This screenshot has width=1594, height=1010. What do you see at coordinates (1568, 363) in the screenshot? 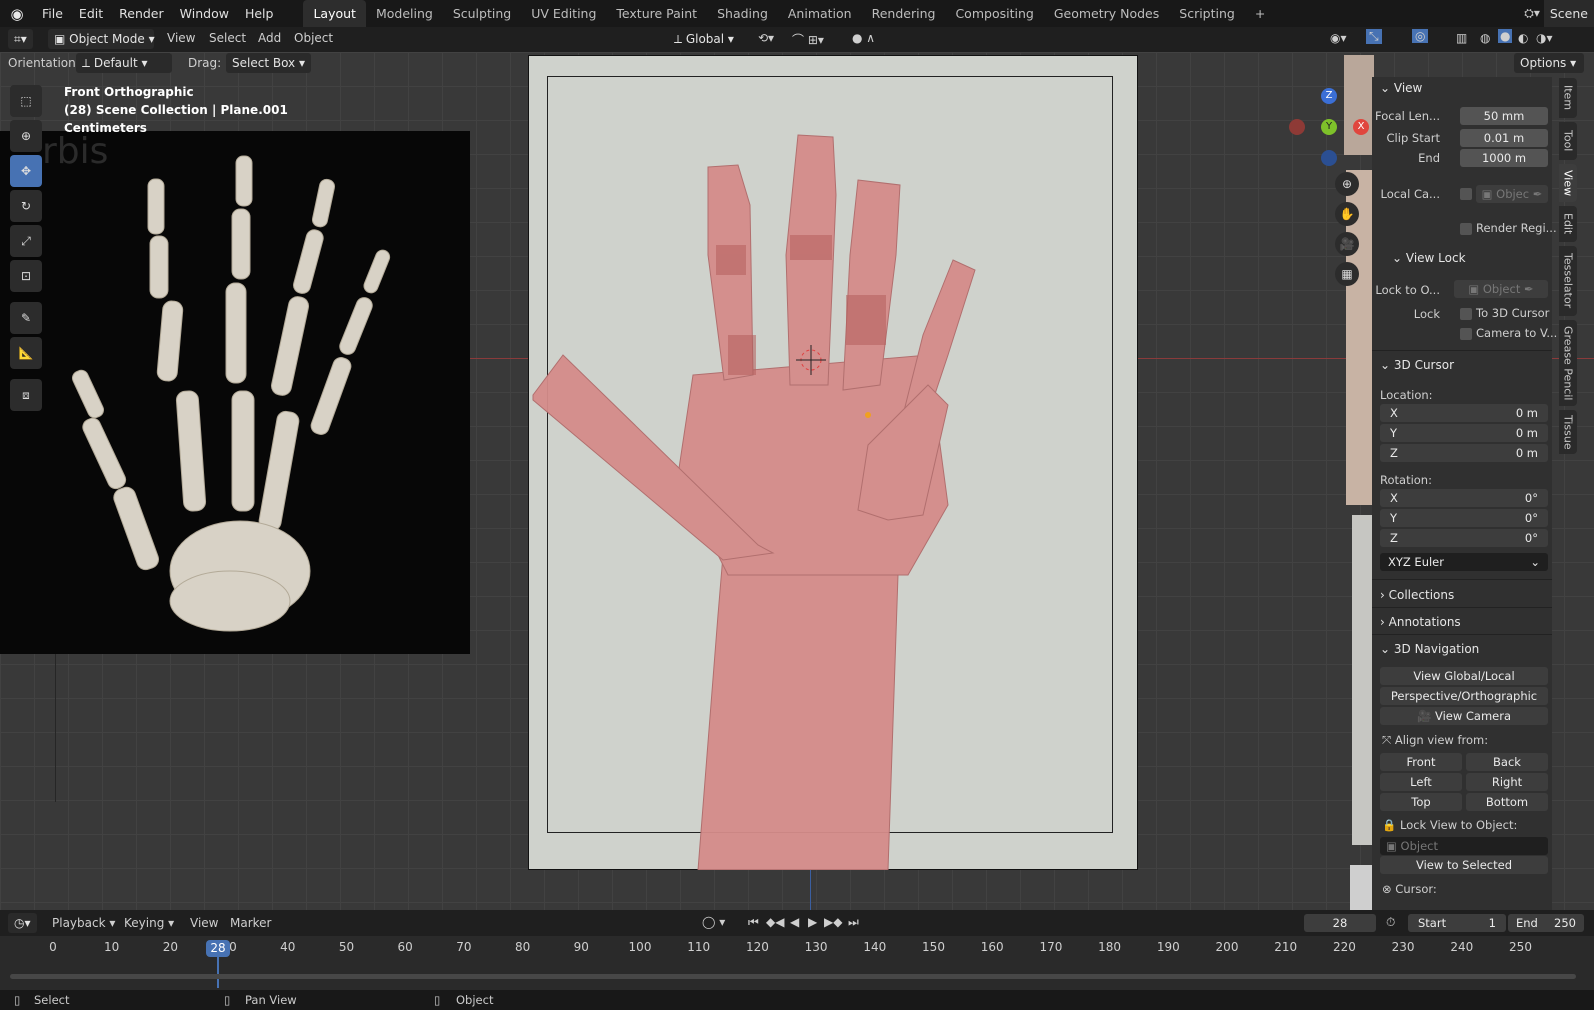
I see `tab-grease-pencil: Grease Pencil` at bounding box center [1568, 363].